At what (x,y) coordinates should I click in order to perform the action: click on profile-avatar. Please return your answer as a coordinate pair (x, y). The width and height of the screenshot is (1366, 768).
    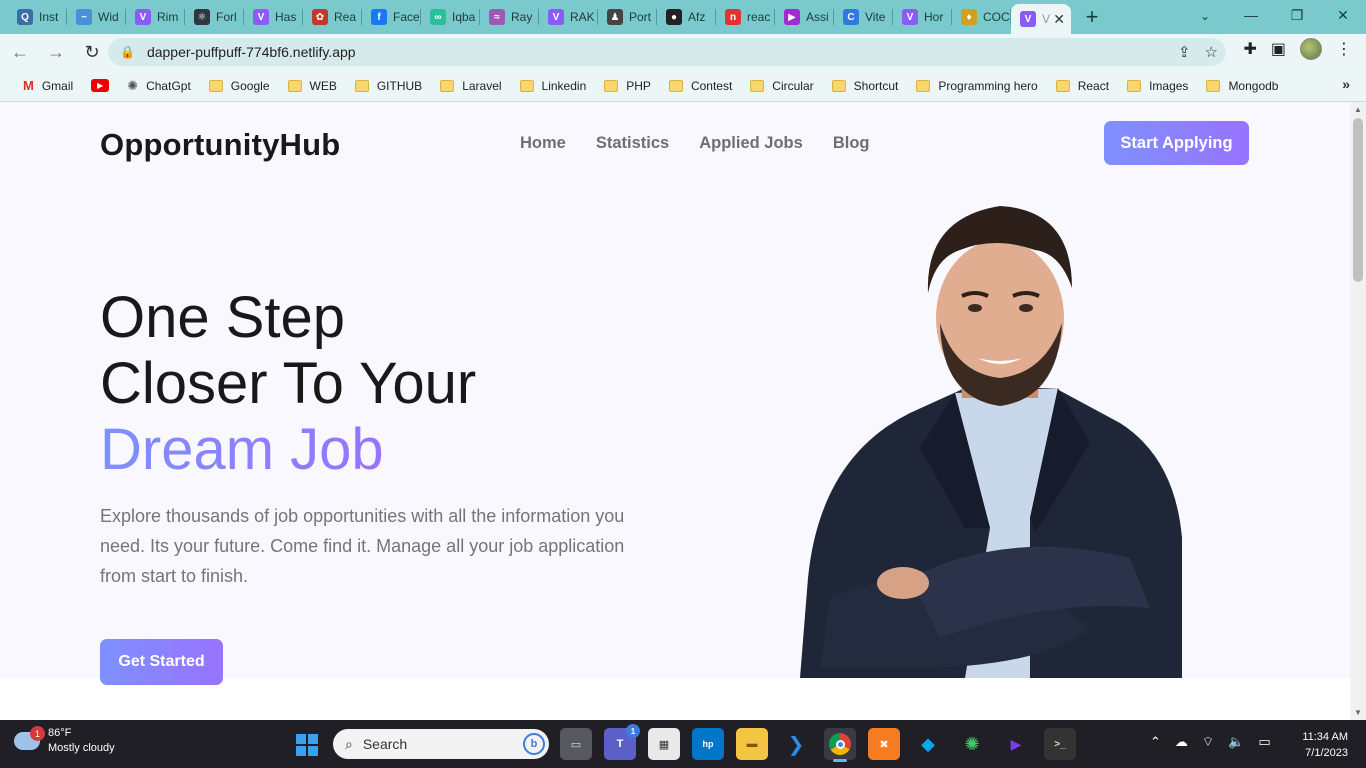
    Looking at the image, I should click on (1311, 49).